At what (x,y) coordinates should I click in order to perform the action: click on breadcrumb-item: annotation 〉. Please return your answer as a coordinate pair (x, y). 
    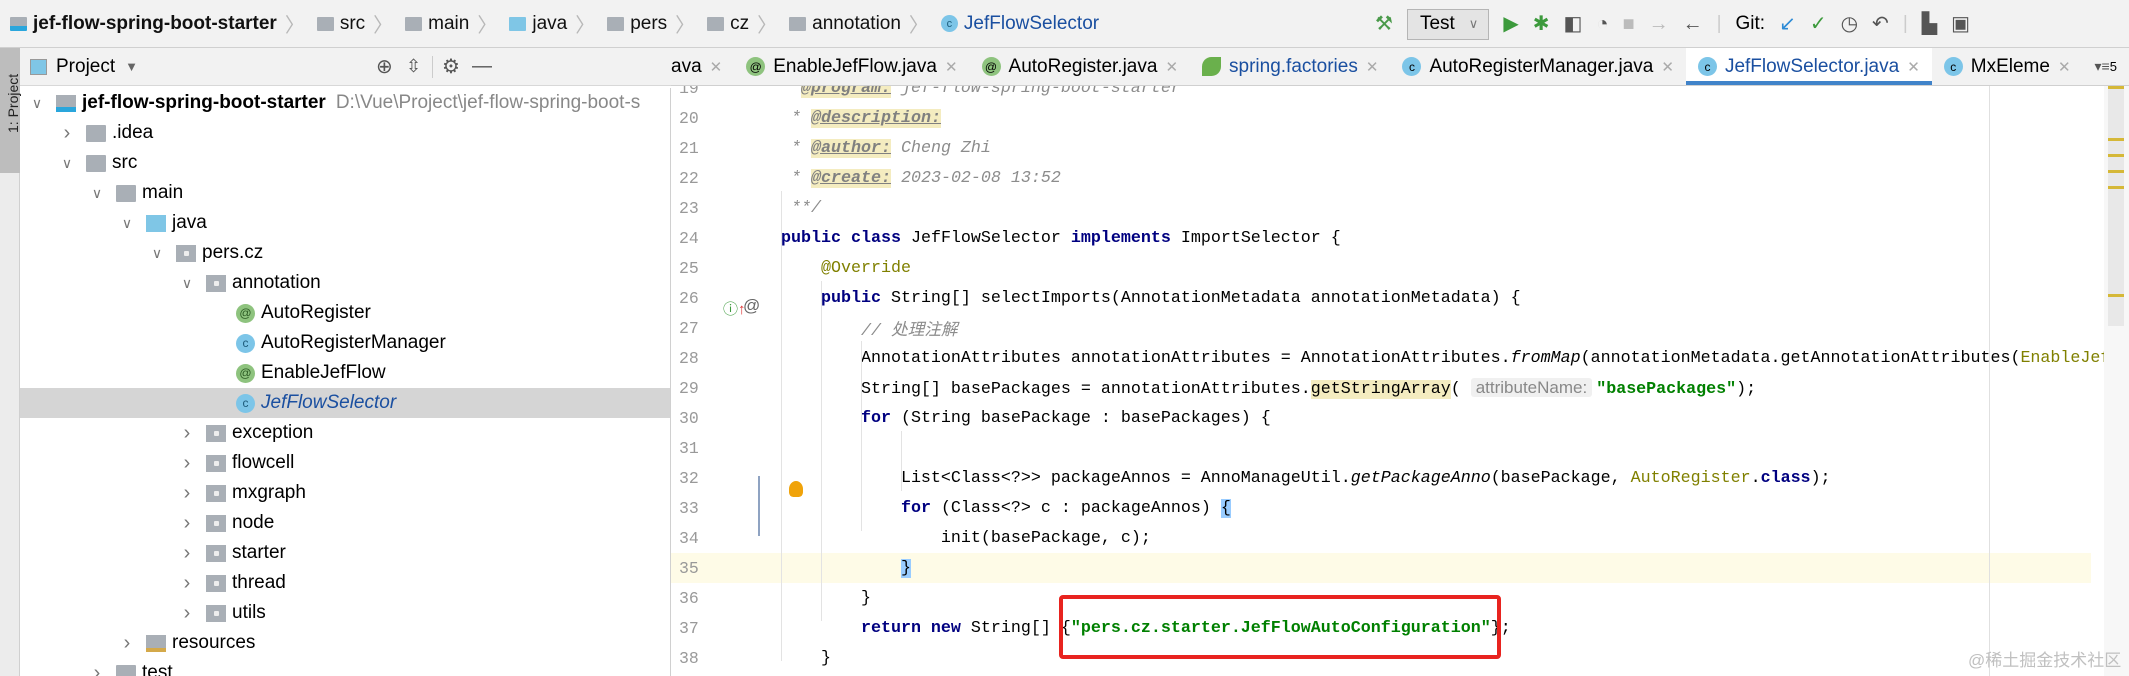
    Looking at the image, I should click on (862, 23).